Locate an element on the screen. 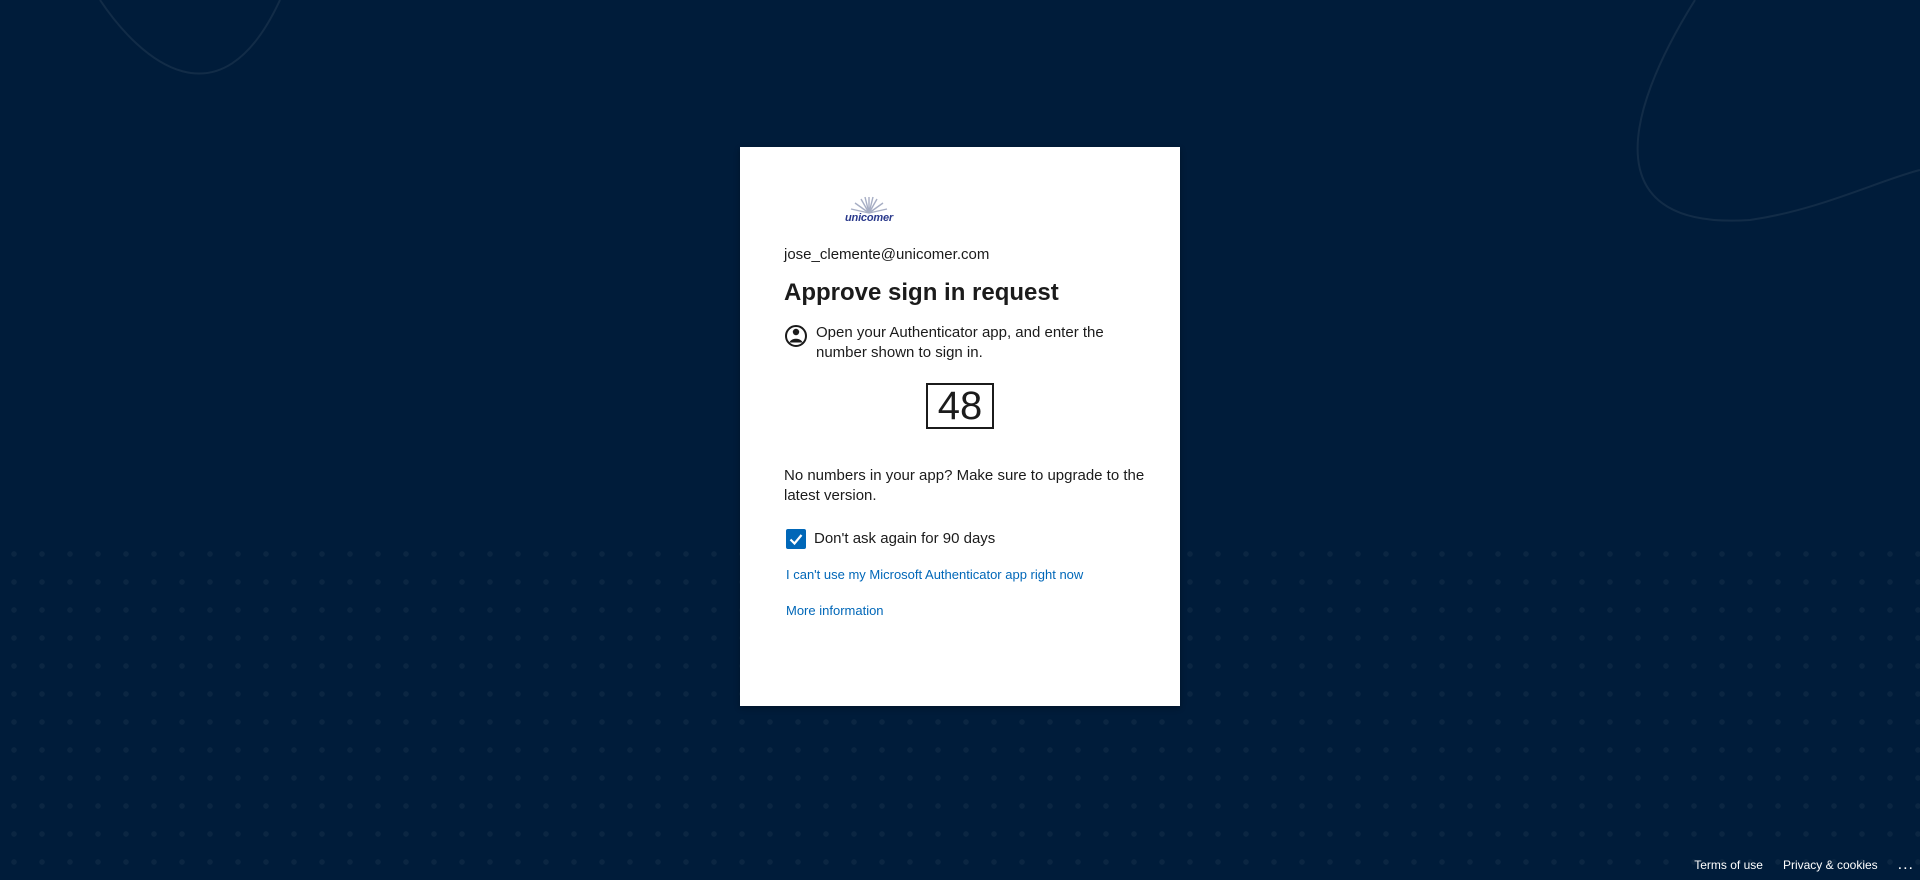  privacy-cookies-link: Privacy & cookies is located at coordinates (1830, 865).